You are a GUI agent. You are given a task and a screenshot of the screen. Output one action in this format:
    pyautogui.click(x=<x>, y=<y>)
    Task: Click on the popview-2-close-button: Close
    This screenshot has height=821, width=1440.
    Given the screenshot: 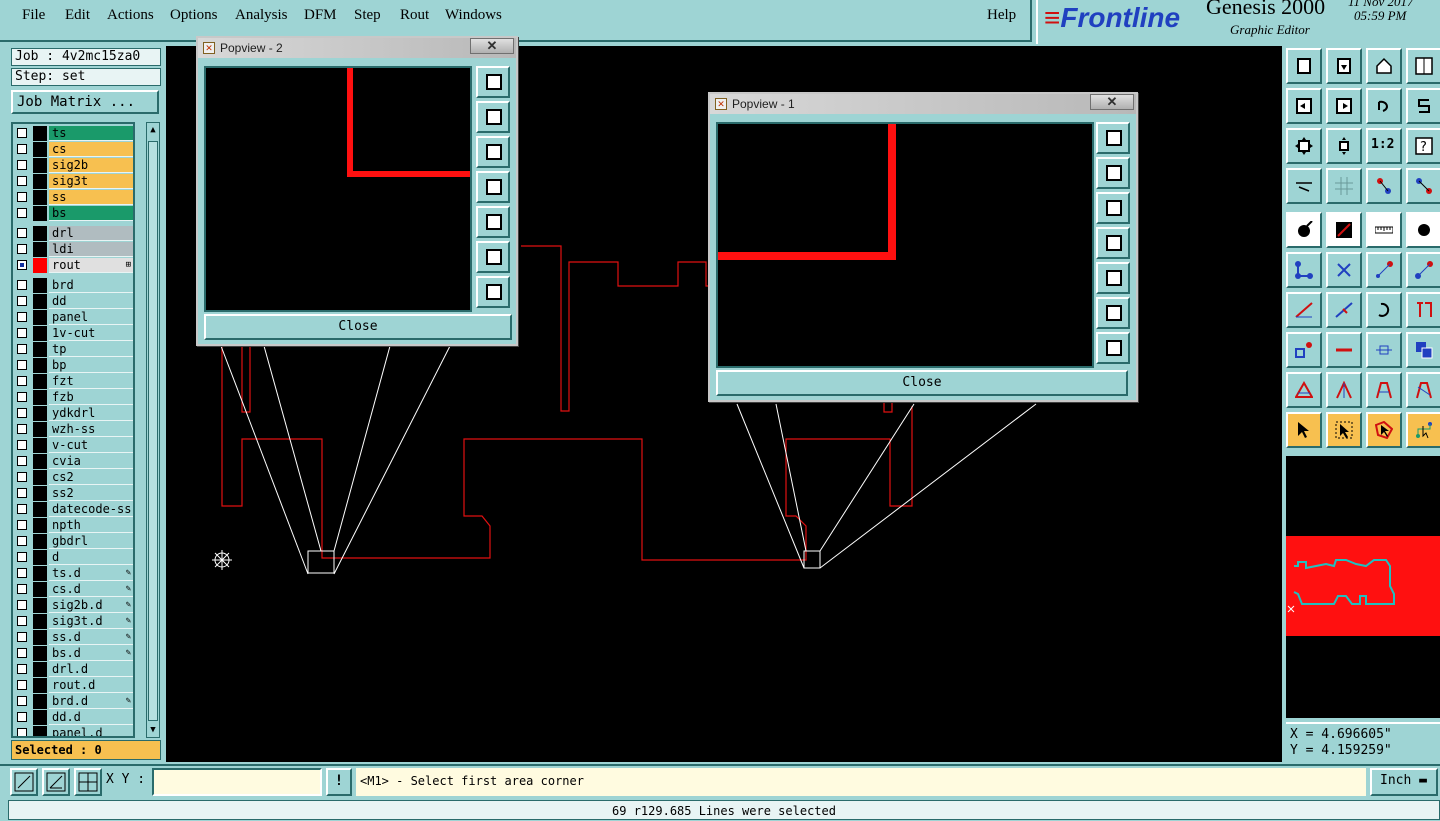 What is the action you would take?
    pyautogui.click(x=358, y=327)
    